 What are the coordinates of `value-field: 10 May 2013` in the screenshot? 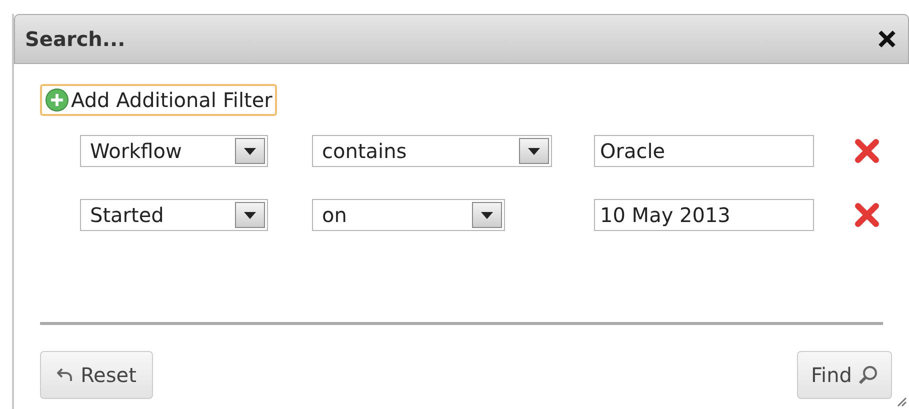 It's located at (704, 215).